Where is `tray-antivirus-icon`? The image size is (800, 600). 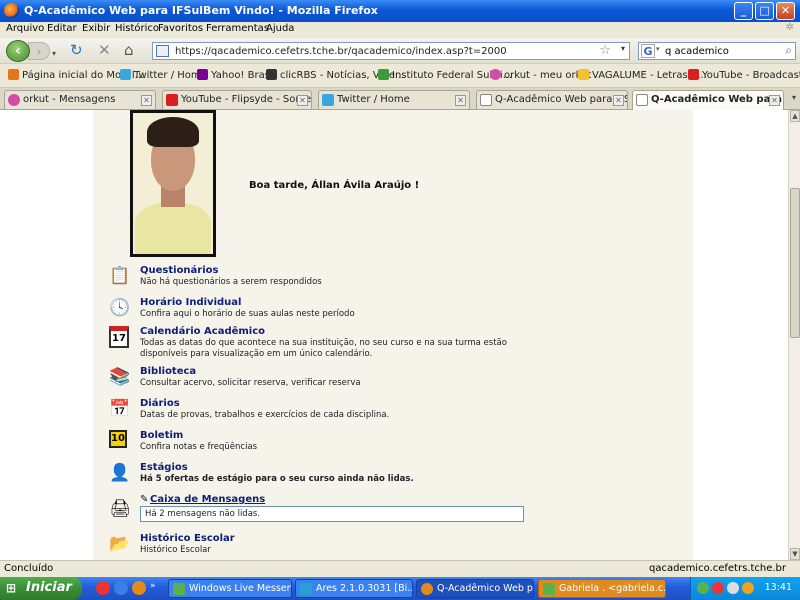 tray-antivirus-icon is located at coordinates (718, 588).